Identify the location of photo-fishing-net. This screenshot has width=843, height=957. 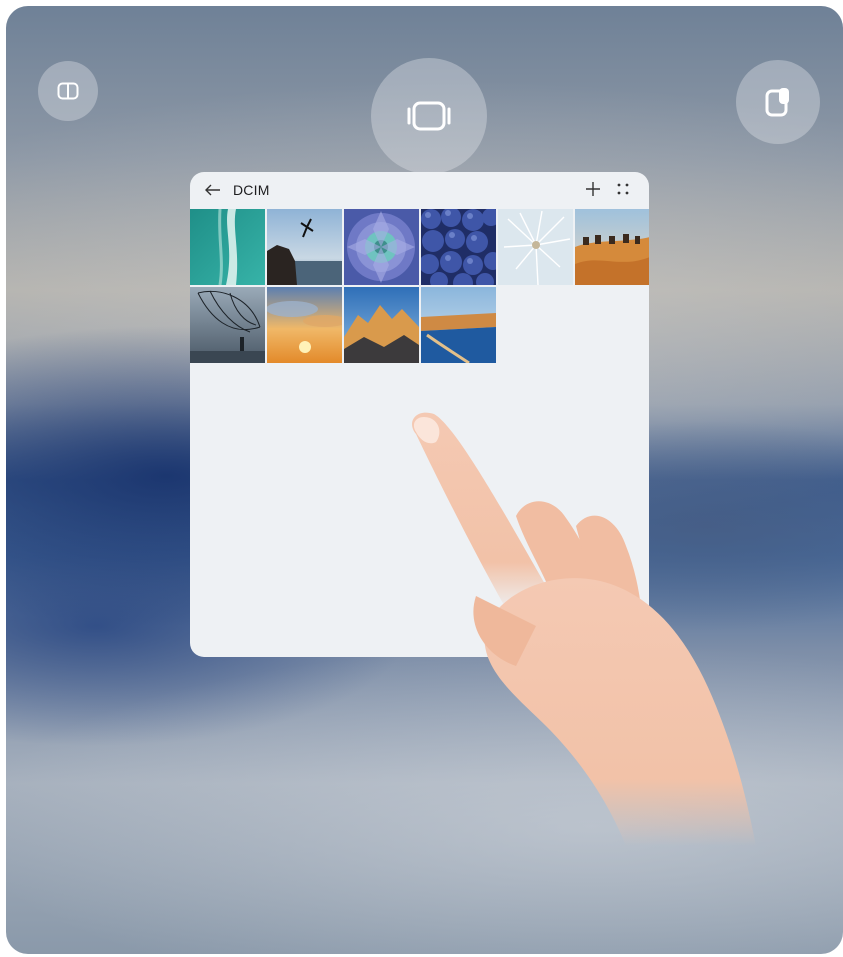
(227, 325).